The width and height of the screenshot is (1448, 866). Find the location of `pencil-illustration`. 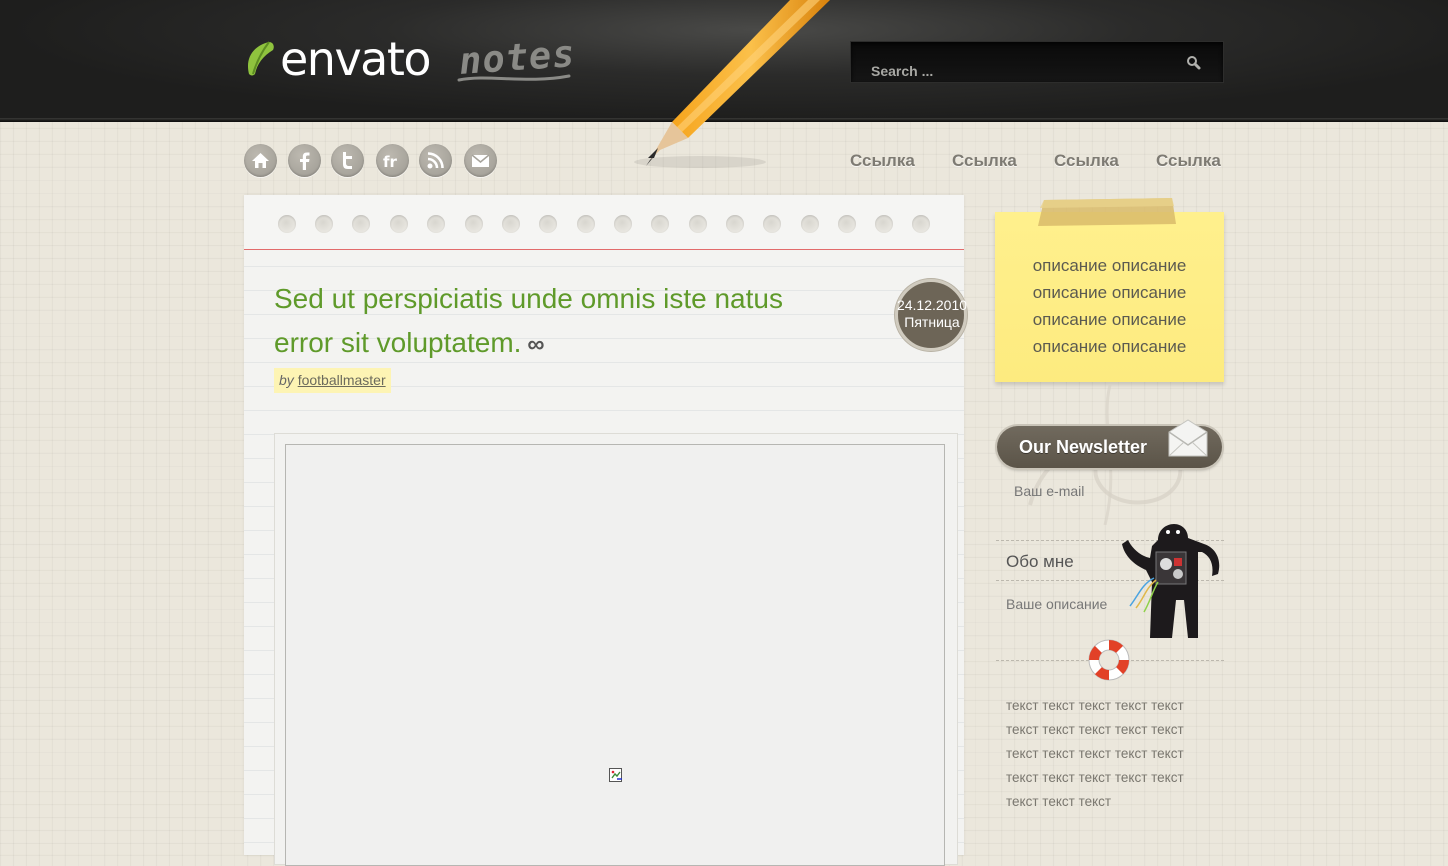

pencil-illustration is located at coordinates (732, 84).